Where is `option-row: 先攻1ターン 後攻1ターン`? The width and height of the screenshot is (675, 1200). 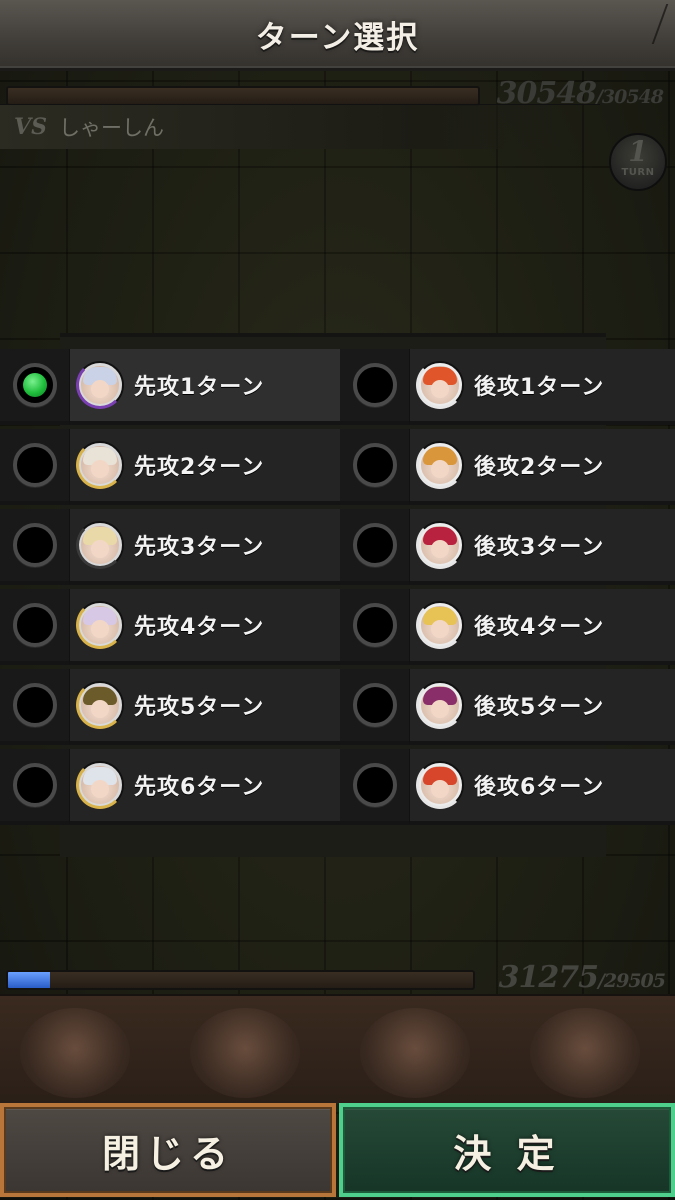
option-row: 先攻1ターン 後攻1ターン is located at coordinates (337, 387).